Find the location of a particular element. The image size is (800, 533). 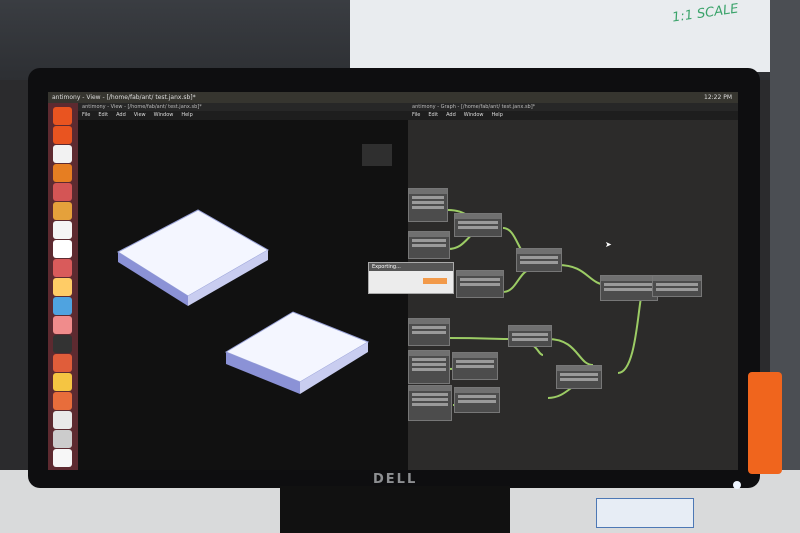

view-menu-view: View is located at coordinates (140, 115).